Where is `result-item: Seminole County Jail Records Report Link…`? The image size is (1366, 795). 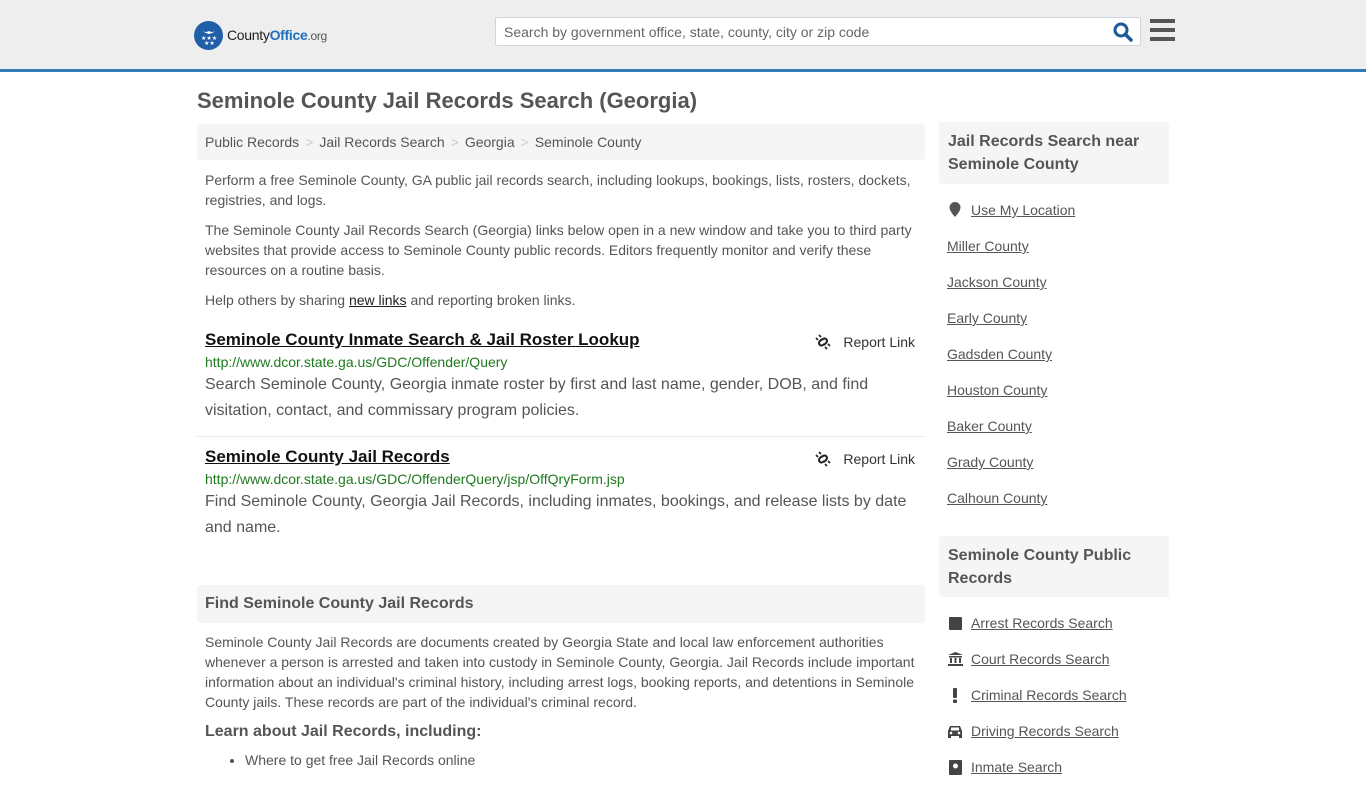 result-item: Seminole County Jail Records Report Link… is located at coordinates (561, 494).